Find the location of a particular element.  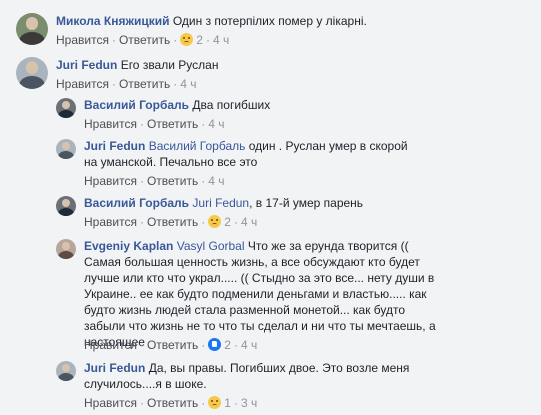

comment-text: , в 17-й умер парень is located at coordinates (306, 203).